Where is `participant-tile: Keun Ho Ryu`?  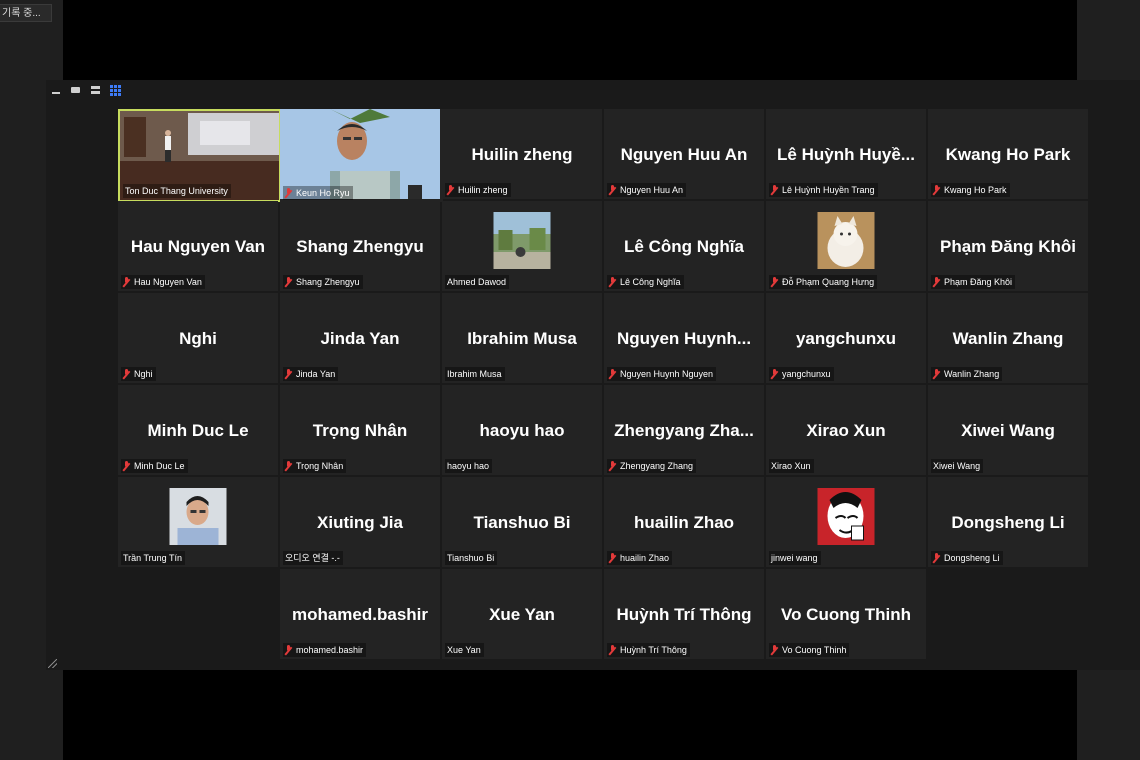 participant-tile: Keun Ho Ryu is located at coordinates (361, 155).